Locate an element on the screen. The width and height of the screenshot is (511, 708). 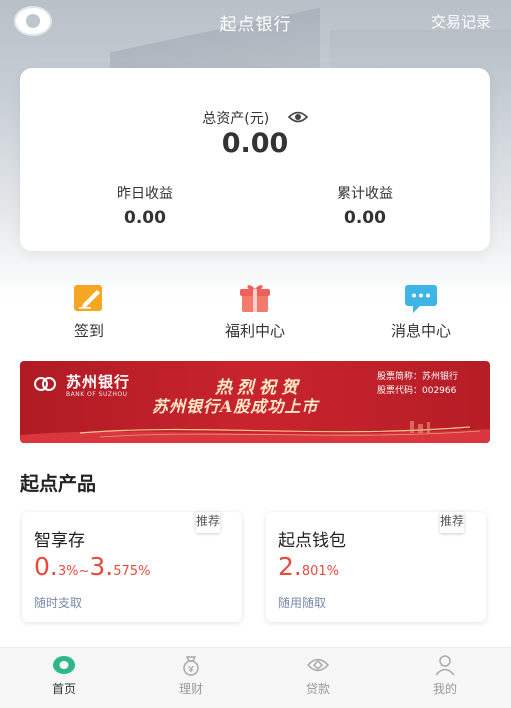
product-card: 智享存 0.3%~3.575% 随时支取 推荐 is located at coordinates (132, 567).